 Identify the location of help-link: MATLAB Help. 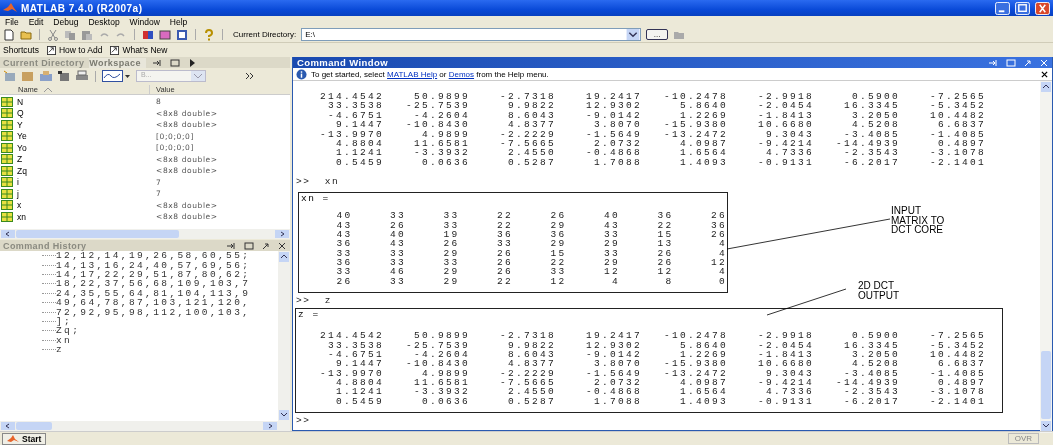
(412, 74).